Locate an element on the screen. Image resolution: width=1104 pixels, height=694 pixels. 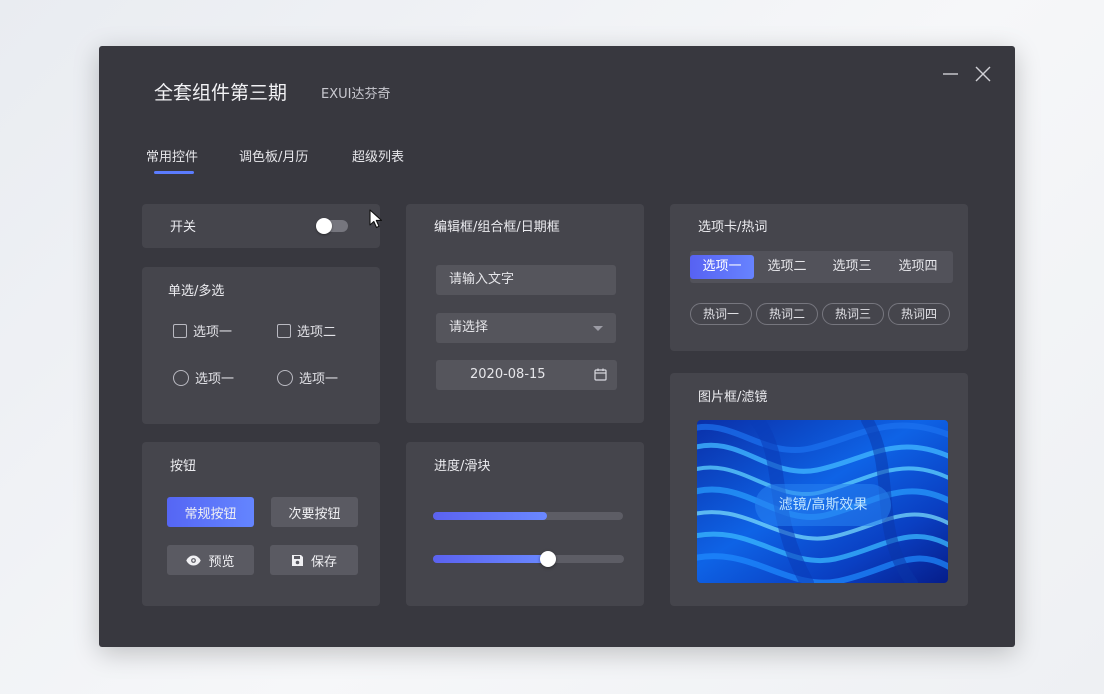
eye-icon is located at coordinates (194, 560).